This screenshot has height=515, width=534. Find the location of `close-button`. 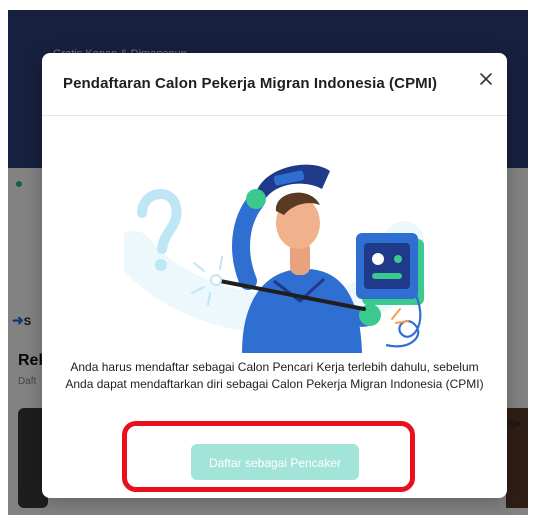

close-button is located at coordinates (486, 79).